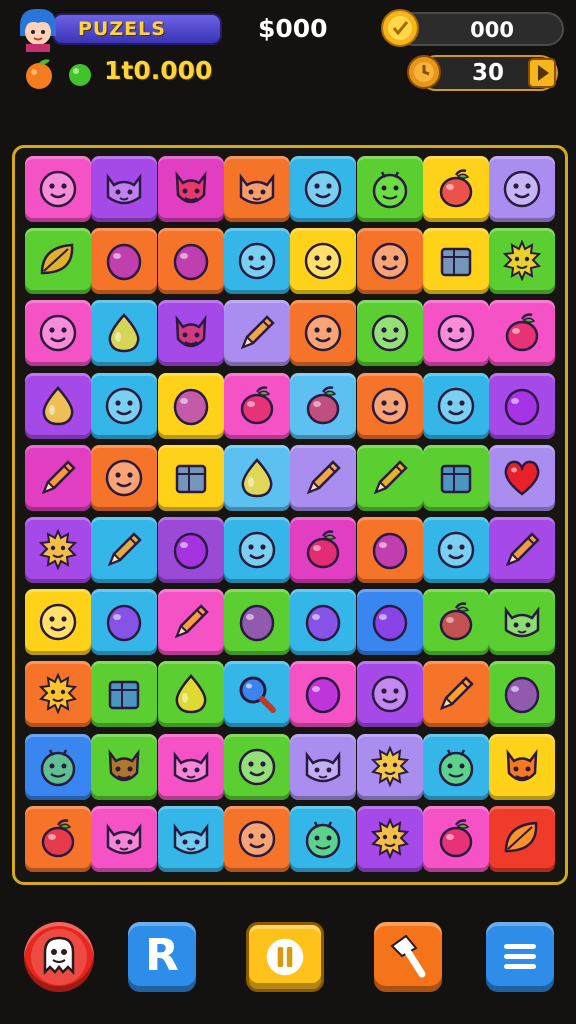 The height and width of the screenshot is (1024, 576). What do you see at coordinates (455, 261) in the screenshot?
I see `tile-r2-c7` at bounding box center [455, 261].